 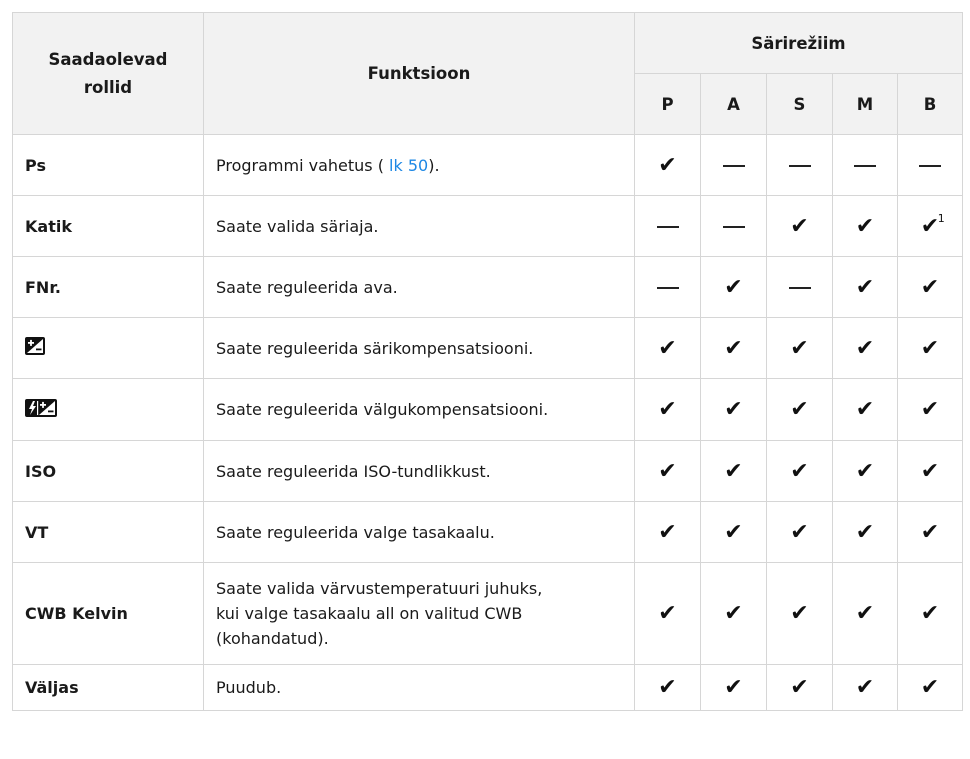 I want to click on function-cell: Saate reguleerida valge tasakaalu., so click(x=419, y=532).